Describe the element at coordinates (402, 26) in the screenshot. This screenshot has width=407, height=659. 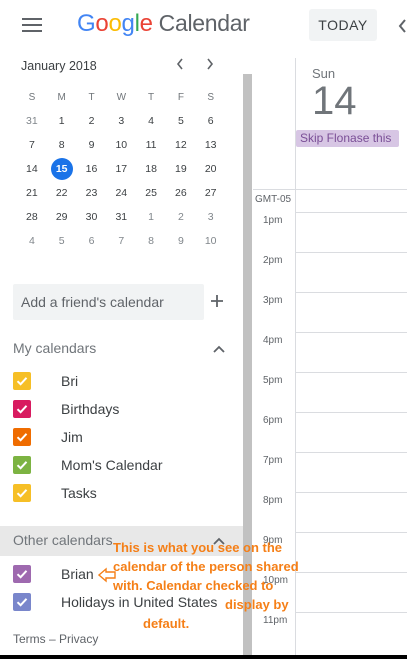
I see `chevron-left-icon` at that location.